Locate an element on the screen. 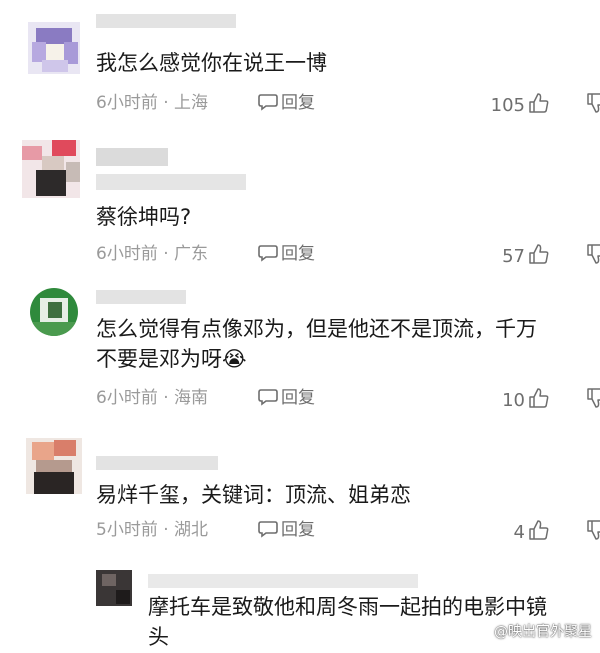 The image size is (600, 653). comment-text-line: 摩托车是致敬他和周冬雨一起拍的电影中镜 is located at coordinates (347, 607).